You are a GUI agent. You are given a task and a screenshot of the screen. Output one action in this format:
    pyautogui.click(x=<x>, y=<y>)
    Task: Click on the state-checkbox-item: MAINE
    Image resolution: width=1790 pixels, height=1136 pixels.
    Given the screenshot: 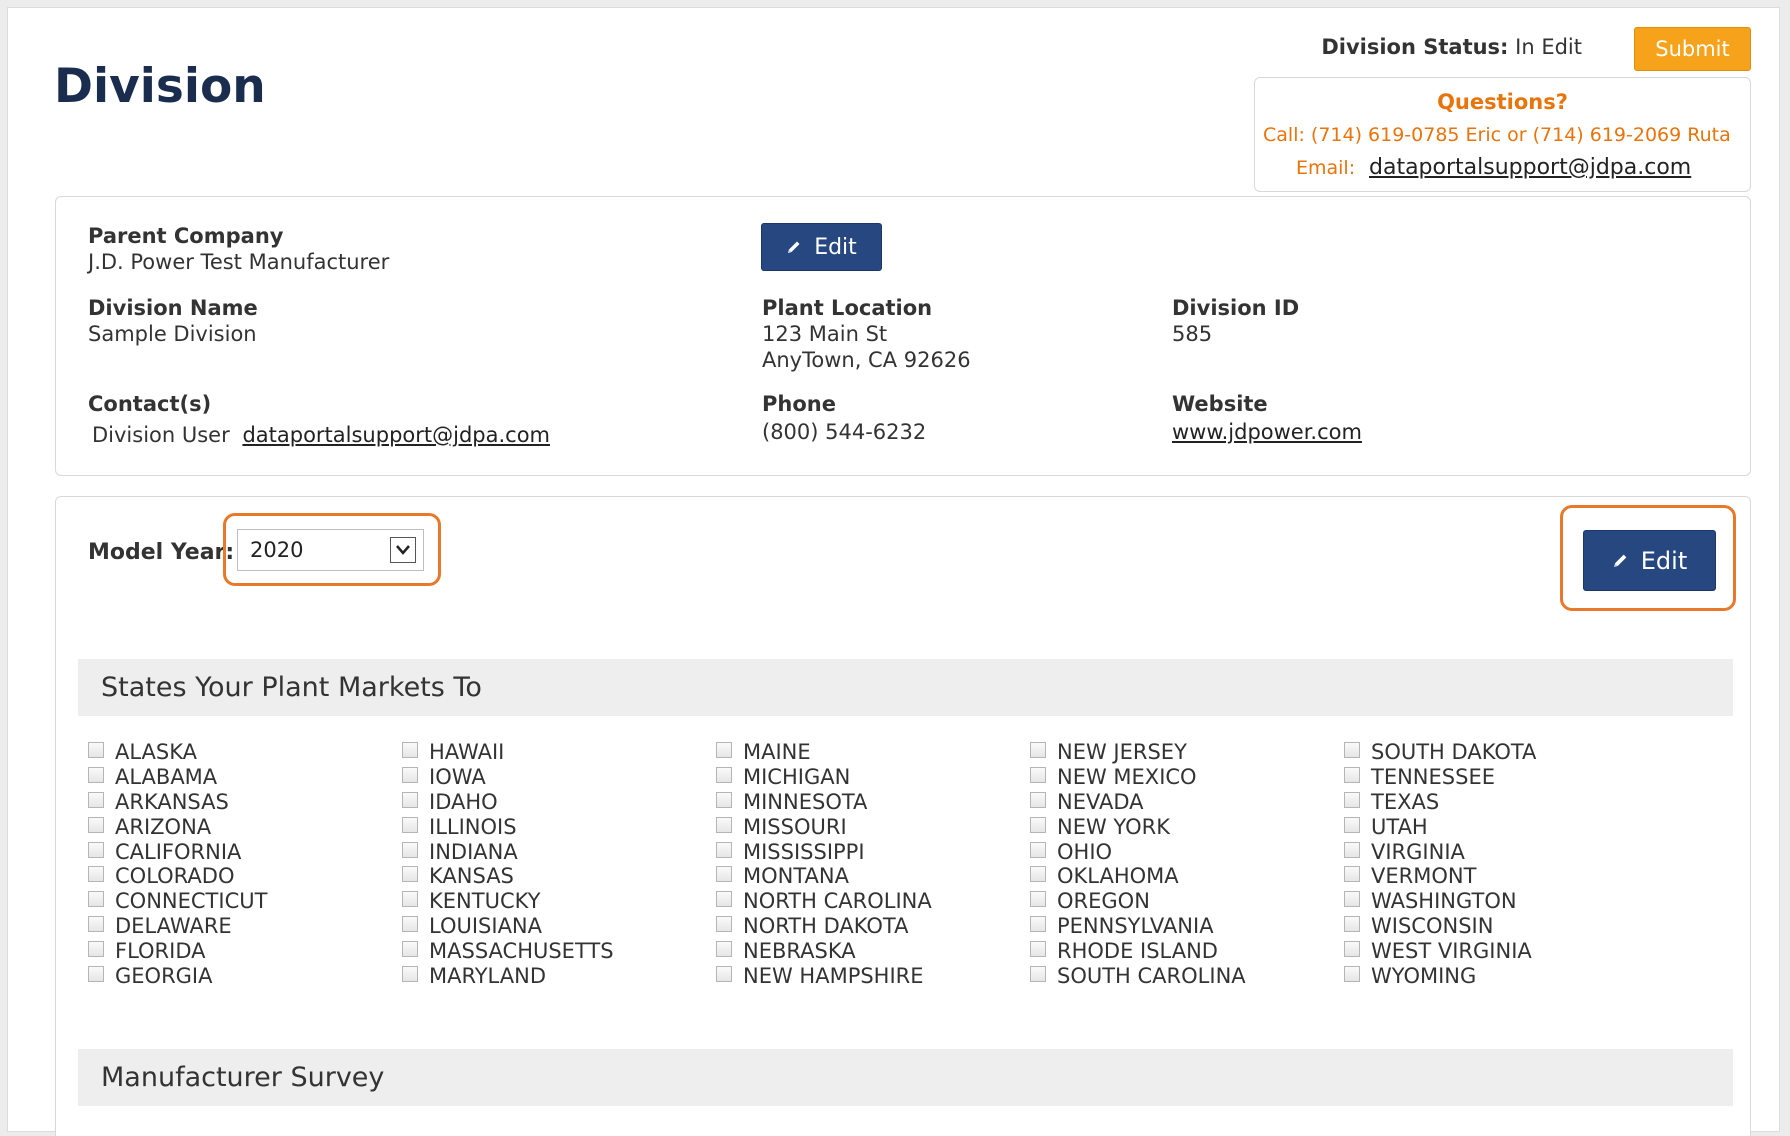 What is the action you would take?
    pyautogui.click(x=824, y=752)
    